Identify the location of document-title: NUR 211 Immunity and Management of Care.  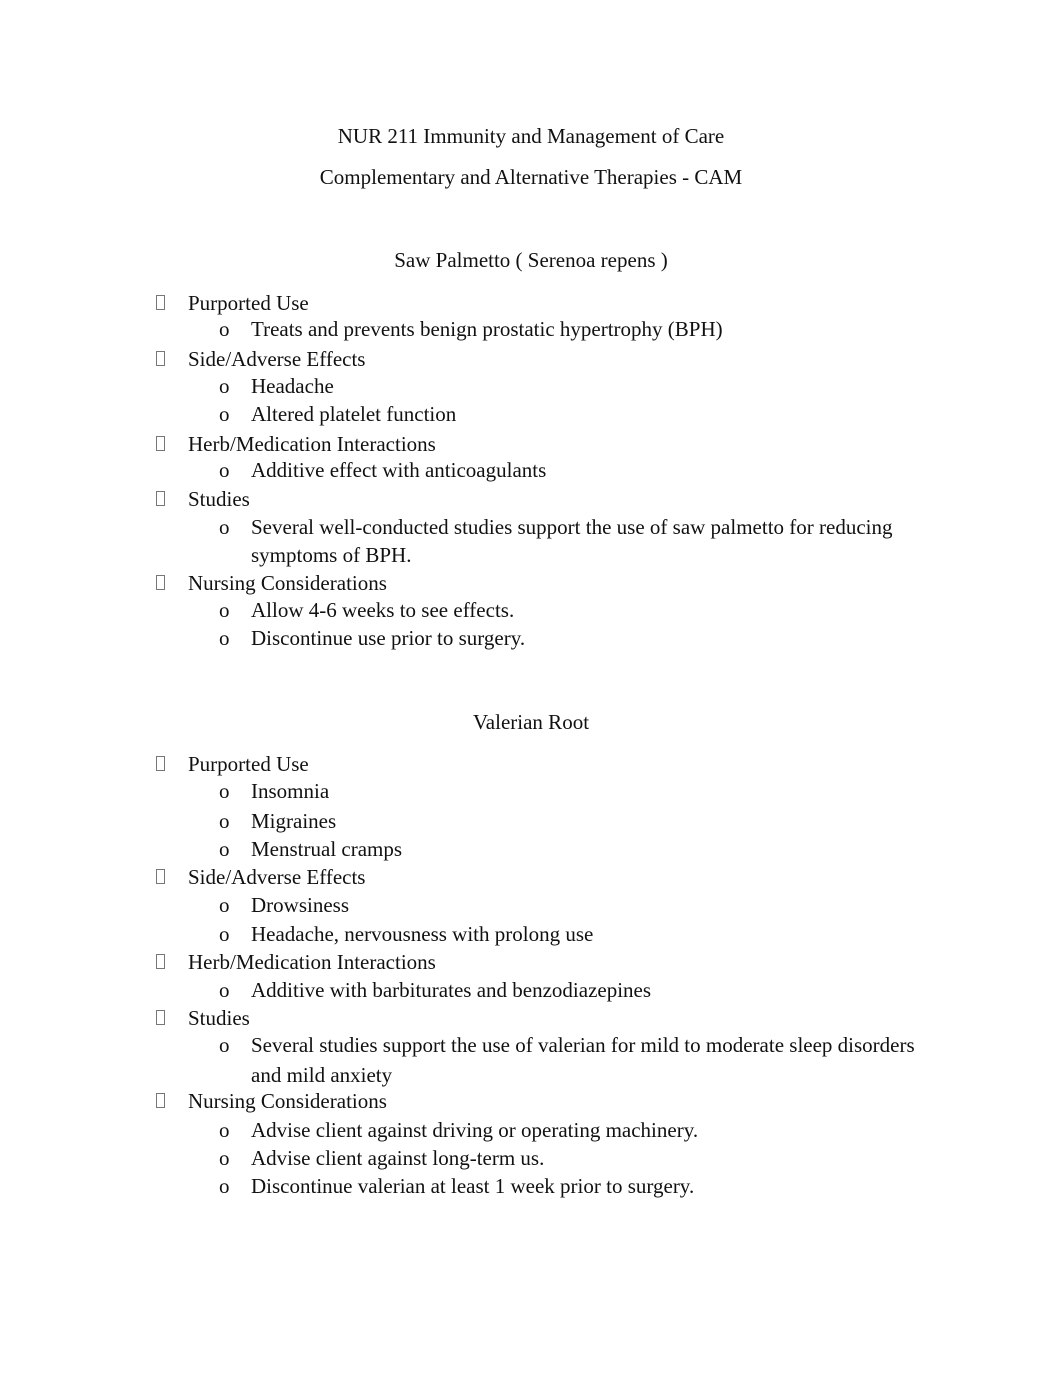
(531, 136).